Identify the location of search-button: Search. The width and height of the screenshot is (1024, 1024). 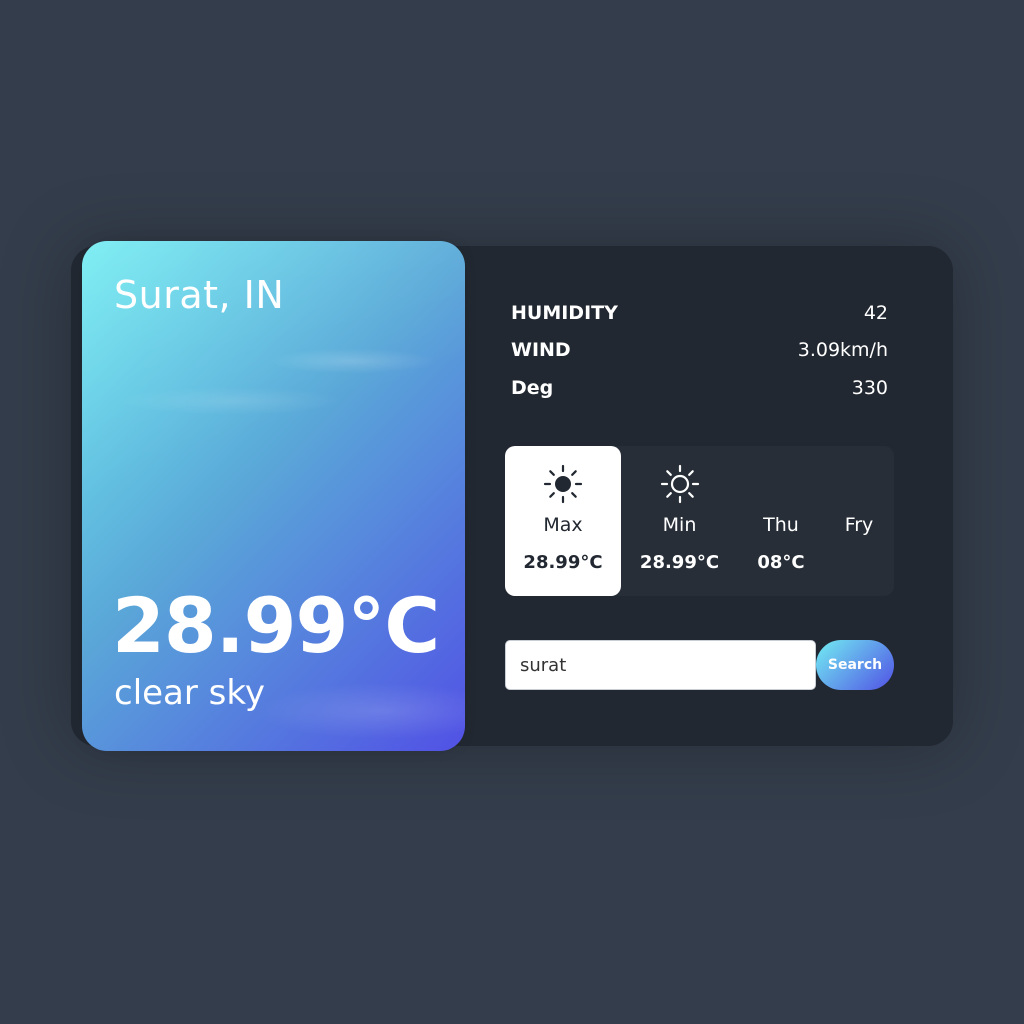
(855, 665).